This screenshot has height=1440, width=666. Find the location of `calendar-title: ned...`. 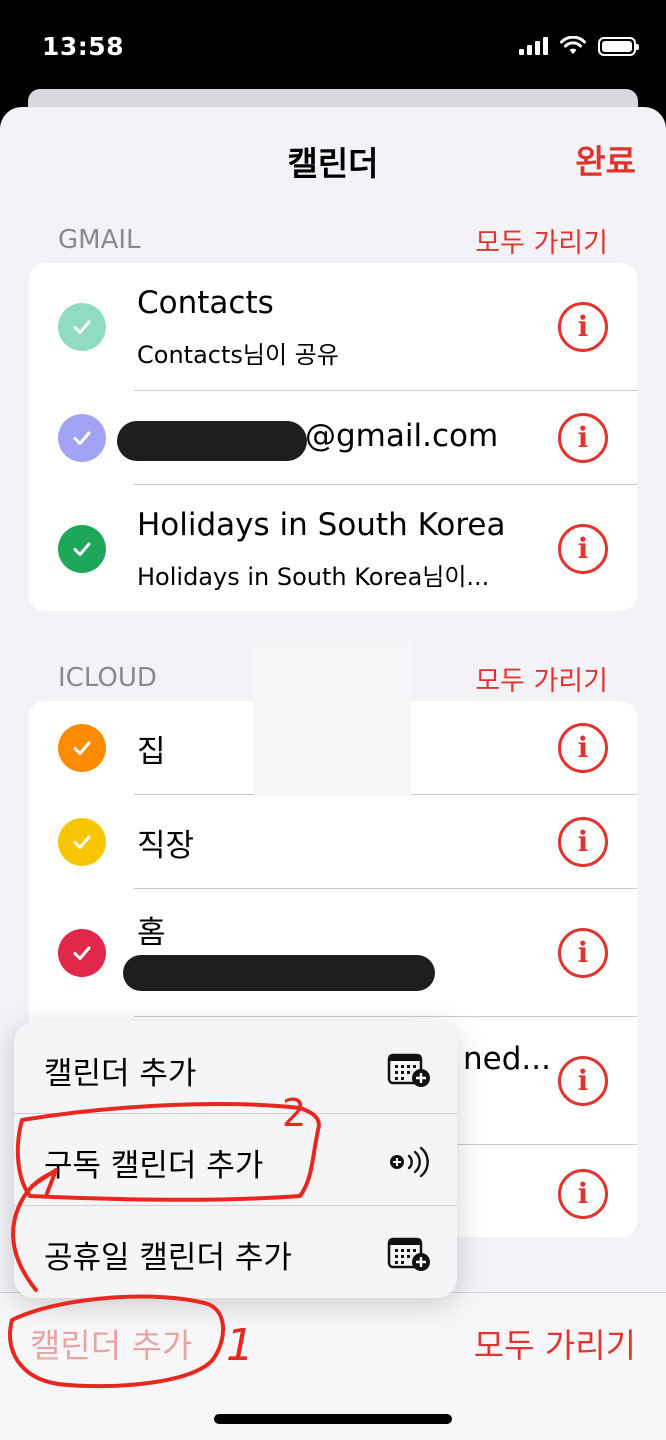

calendar-title: ned... is located at coordinates (507, 1059).